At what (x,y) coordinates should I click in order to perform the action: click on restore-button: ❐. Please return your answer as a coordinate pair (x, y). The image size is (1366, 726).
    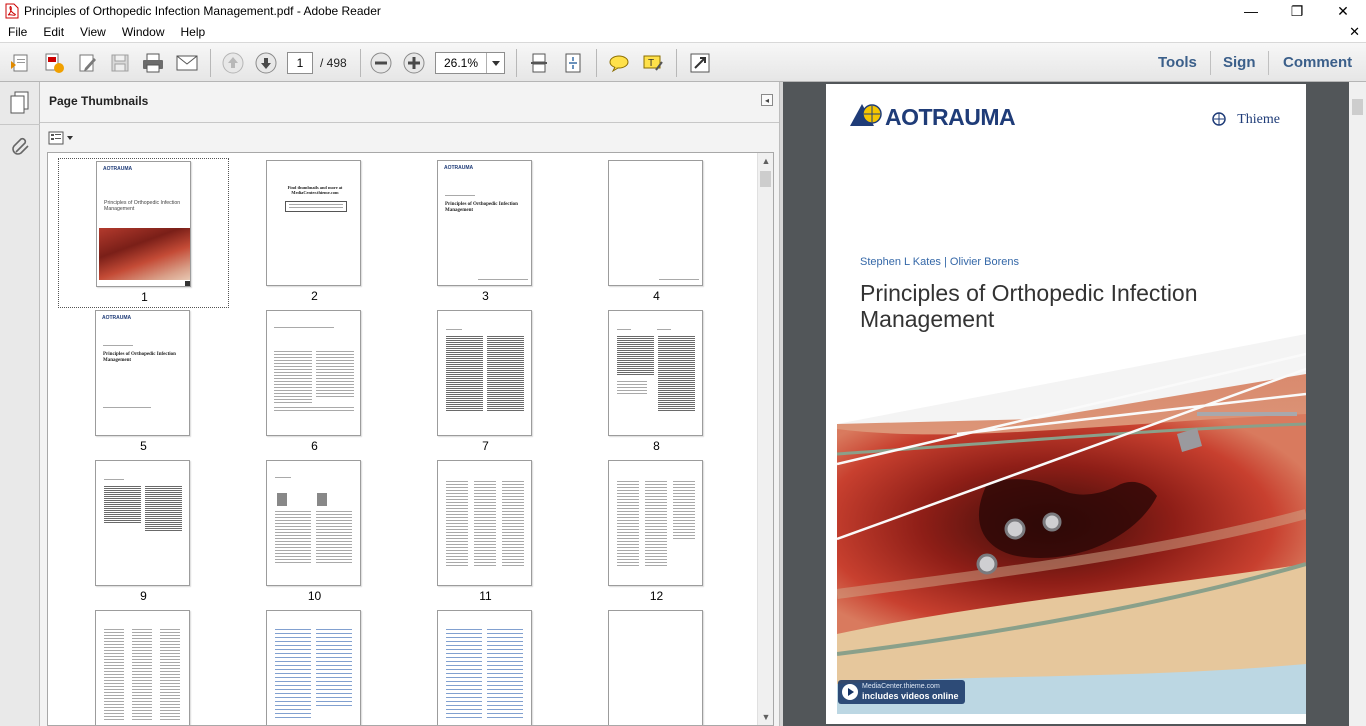
    Looking at the image, I should click on (1297, 11).